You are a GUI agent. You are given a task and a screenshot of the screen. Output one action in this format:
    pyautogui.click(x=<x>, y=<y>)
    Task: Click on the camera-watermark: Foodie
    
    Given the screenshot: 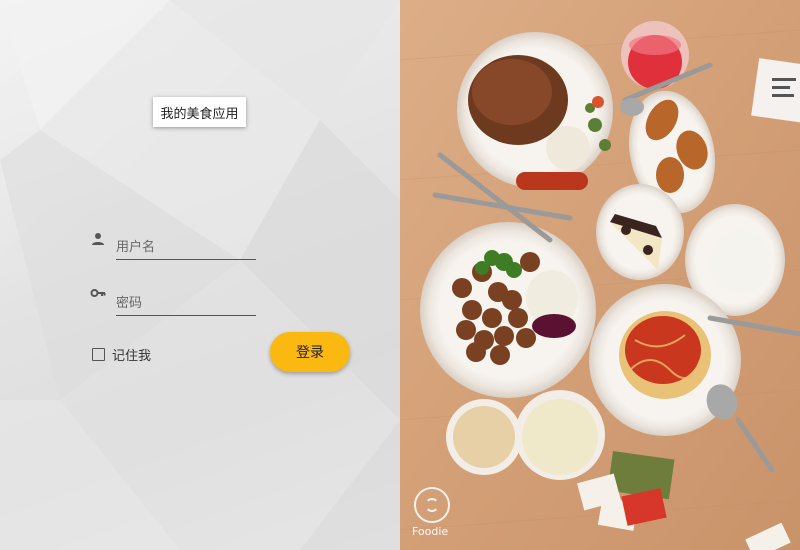 What is the action you would take?
    pyautogui.click(x=432, y=512)
    